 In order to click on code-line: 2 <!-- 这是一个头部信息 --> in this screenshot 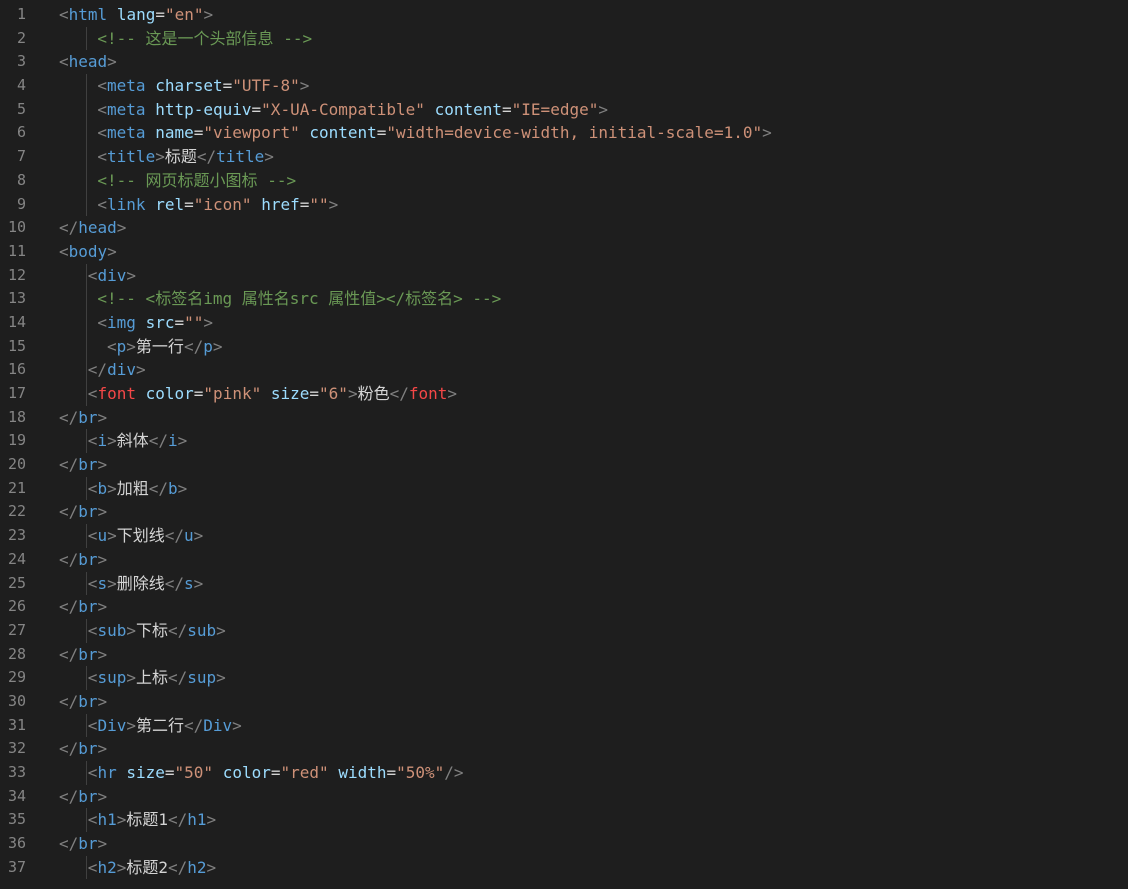, I will do `click(564, 38)`.